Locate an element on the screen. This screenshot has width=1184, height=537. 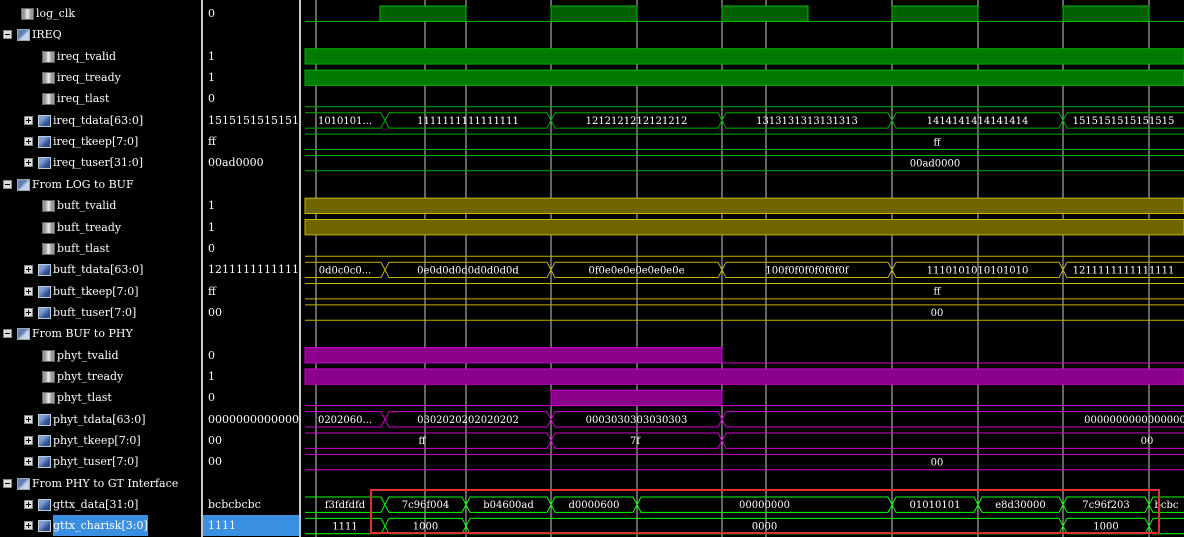
bus-value-label: 00000000 is located at coordinates (764, 505).